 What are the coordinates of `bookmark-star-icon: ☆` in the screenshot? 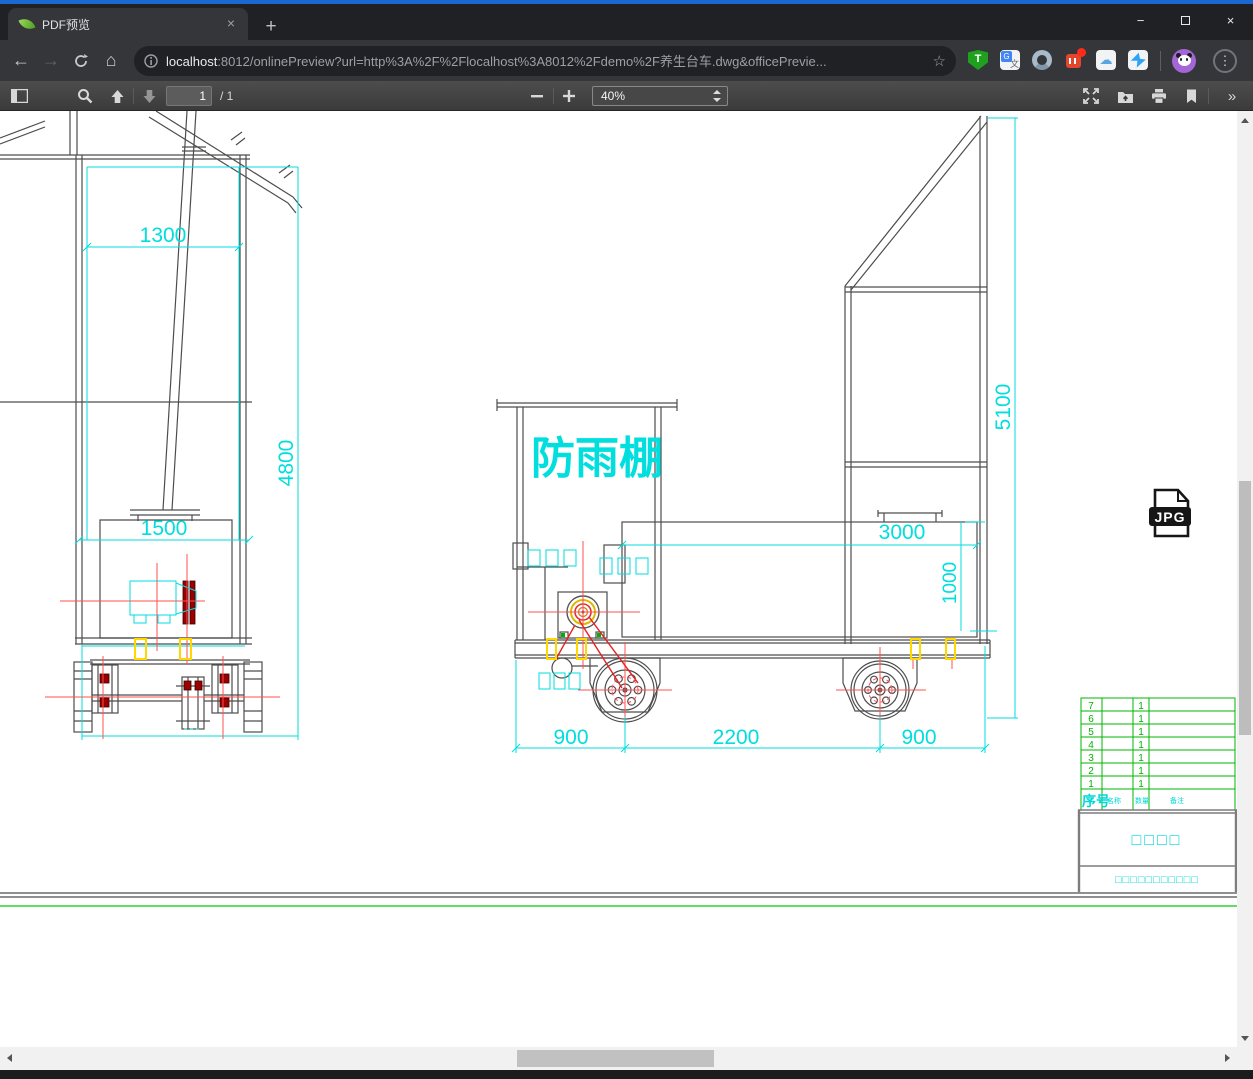 It's located at (939, 61).